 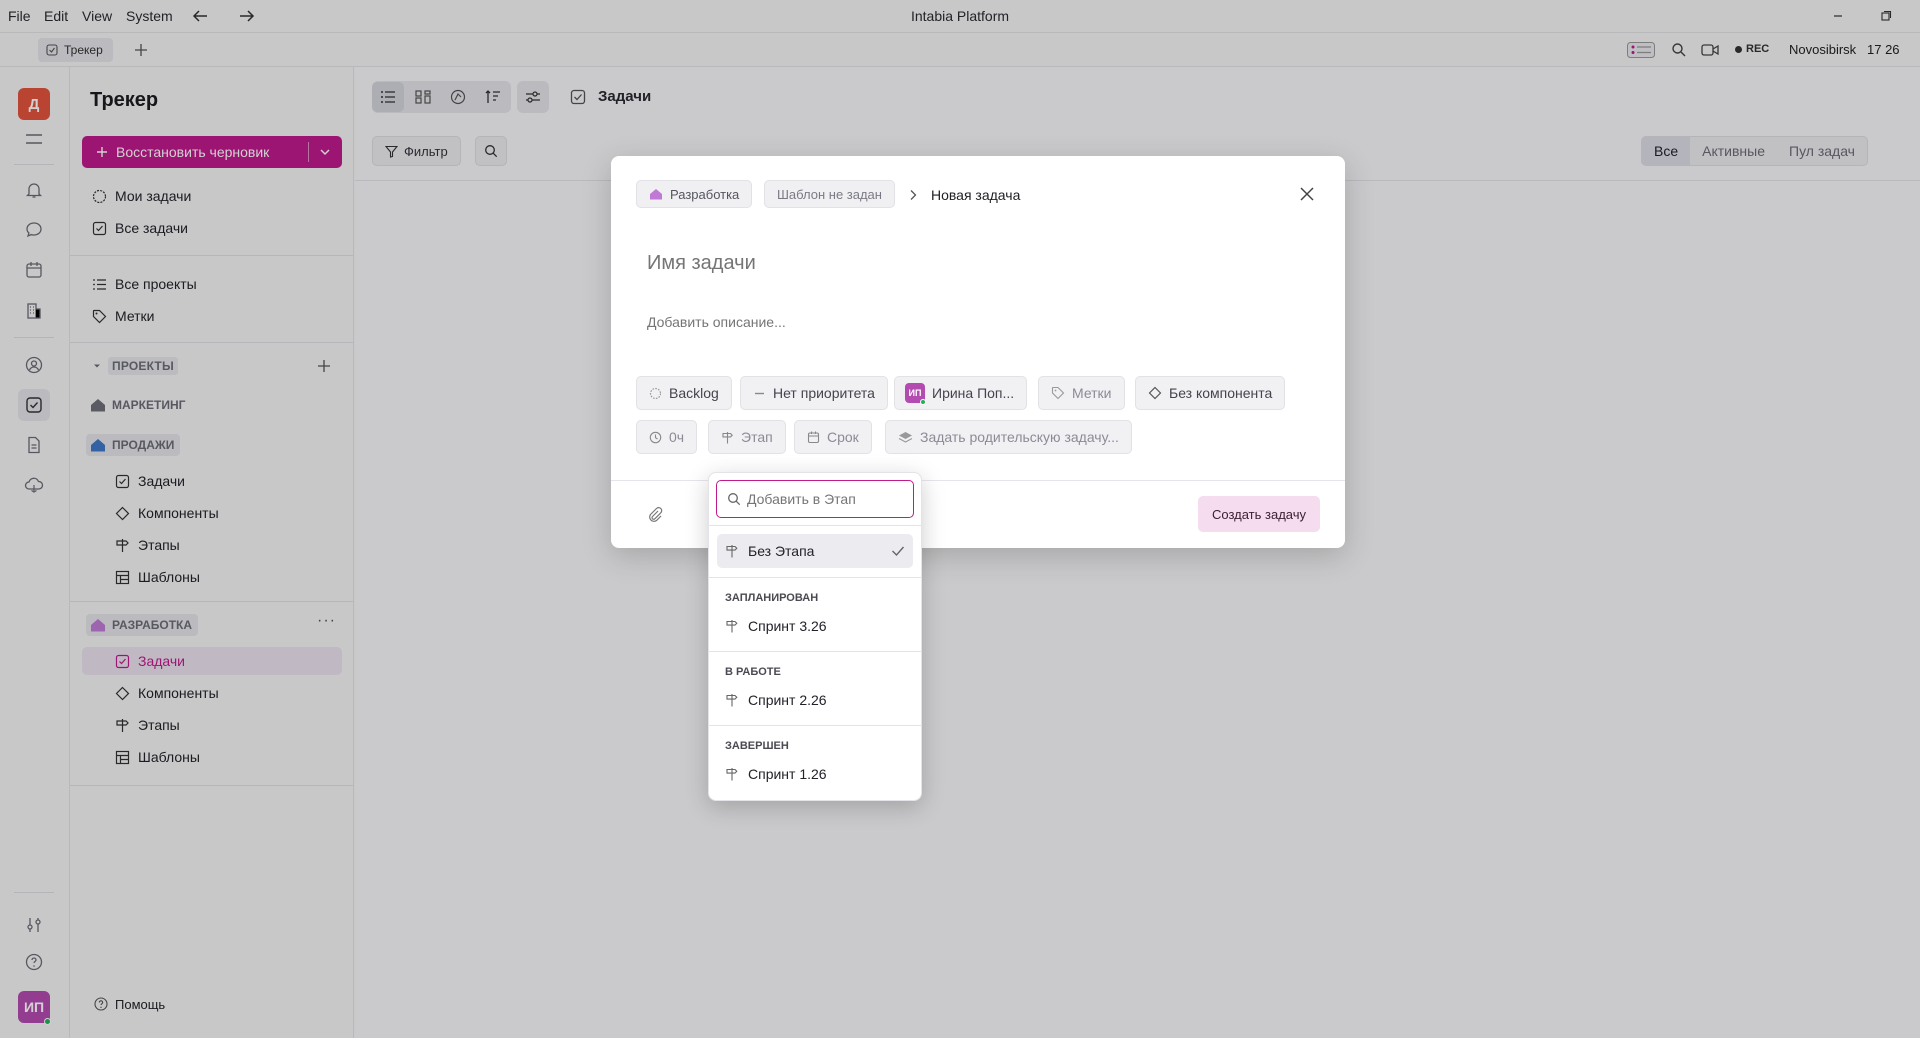 I want to click on milestone-option-label: Без Этапа, so click(x=781, y=551).